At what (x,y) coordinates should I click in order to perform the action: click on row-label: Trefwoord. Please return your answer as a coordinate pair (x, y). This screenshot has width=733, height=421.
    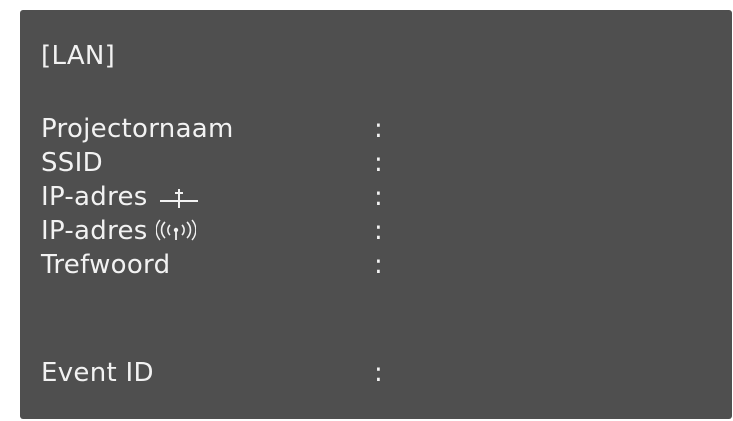
    Looking at the image, I should click on (106, 265).